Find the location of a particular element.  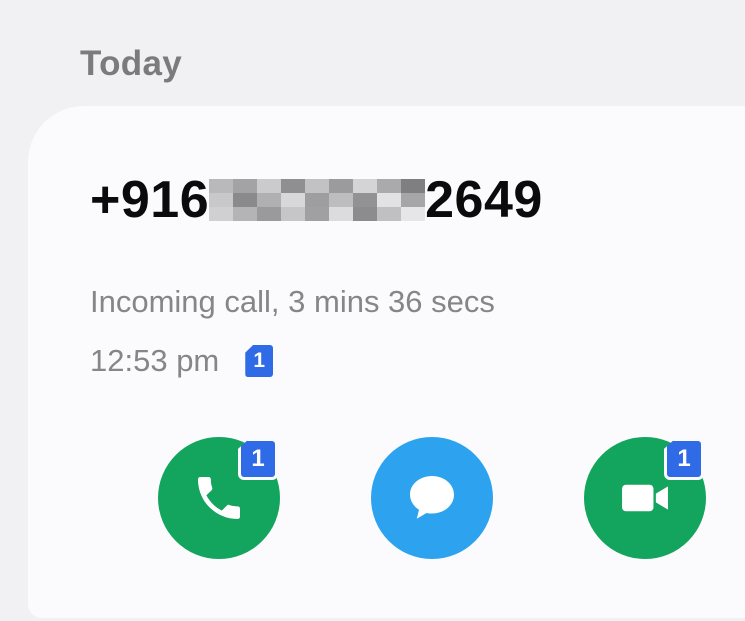

message-bubble-icon is located at coordinates (432, 497).